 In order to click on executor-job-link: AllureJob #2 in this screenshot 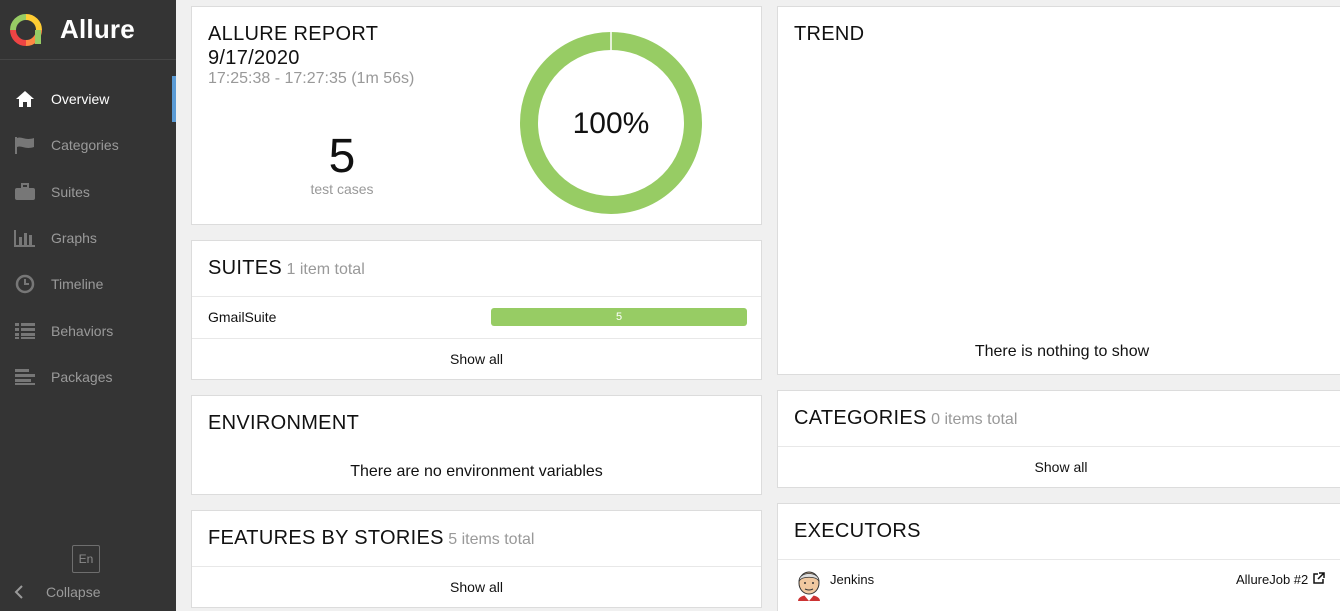, I will do `click(1280, 579)`.